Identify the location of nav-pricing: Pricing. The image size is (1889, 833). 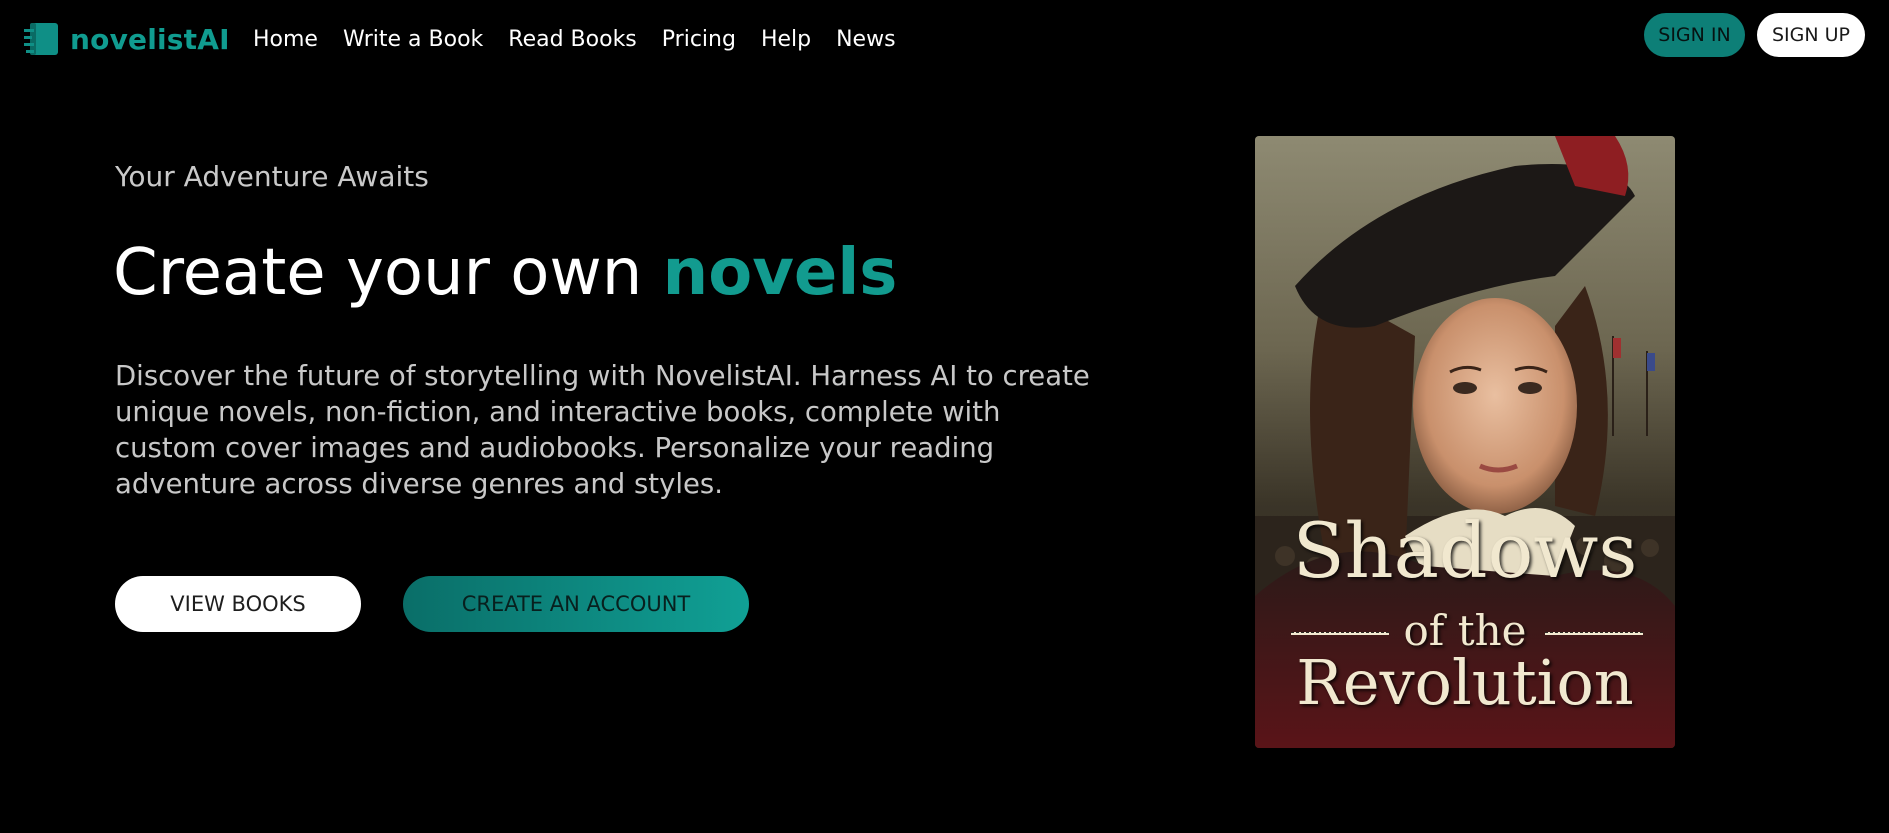
(699, 39).